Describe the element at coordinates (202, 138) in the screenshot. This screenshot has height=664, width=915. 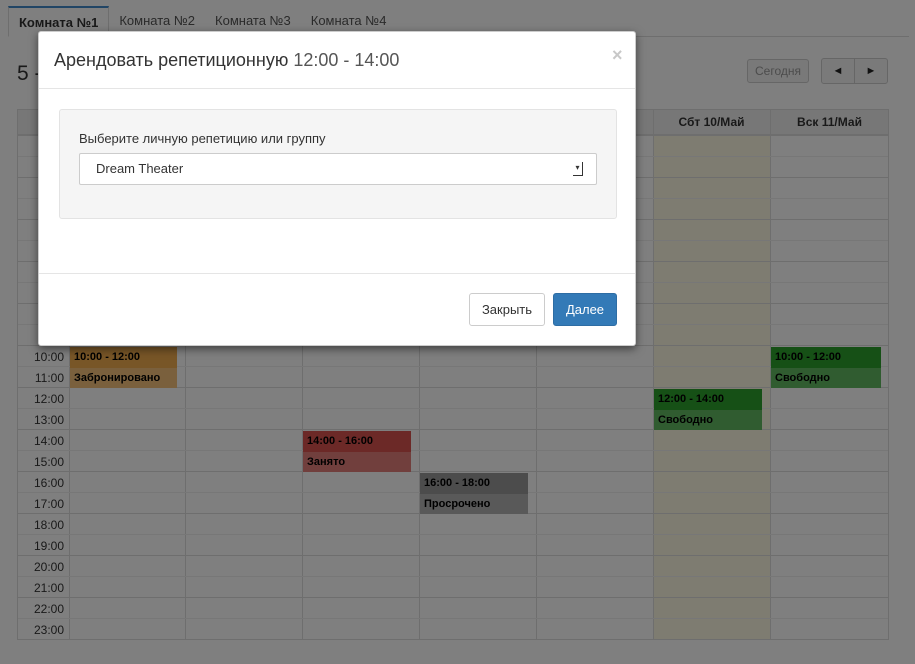
I see `select-group-label: Выберите личную репетицию или группу` at that location.